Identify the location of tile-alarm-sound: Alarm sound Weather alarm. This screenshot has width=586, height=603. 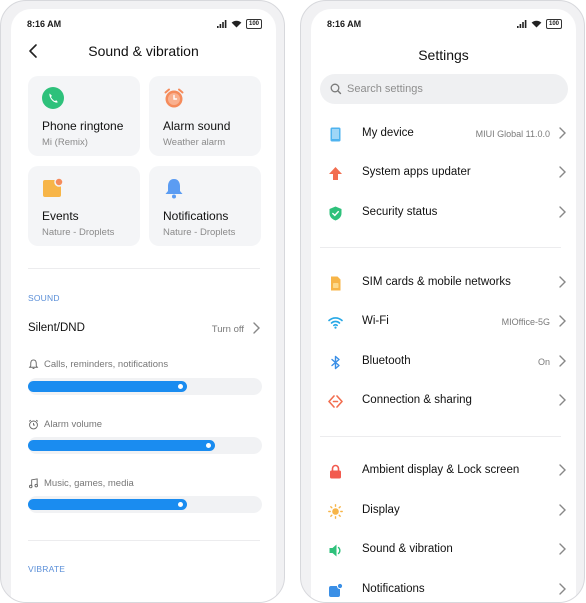
(205, 116).